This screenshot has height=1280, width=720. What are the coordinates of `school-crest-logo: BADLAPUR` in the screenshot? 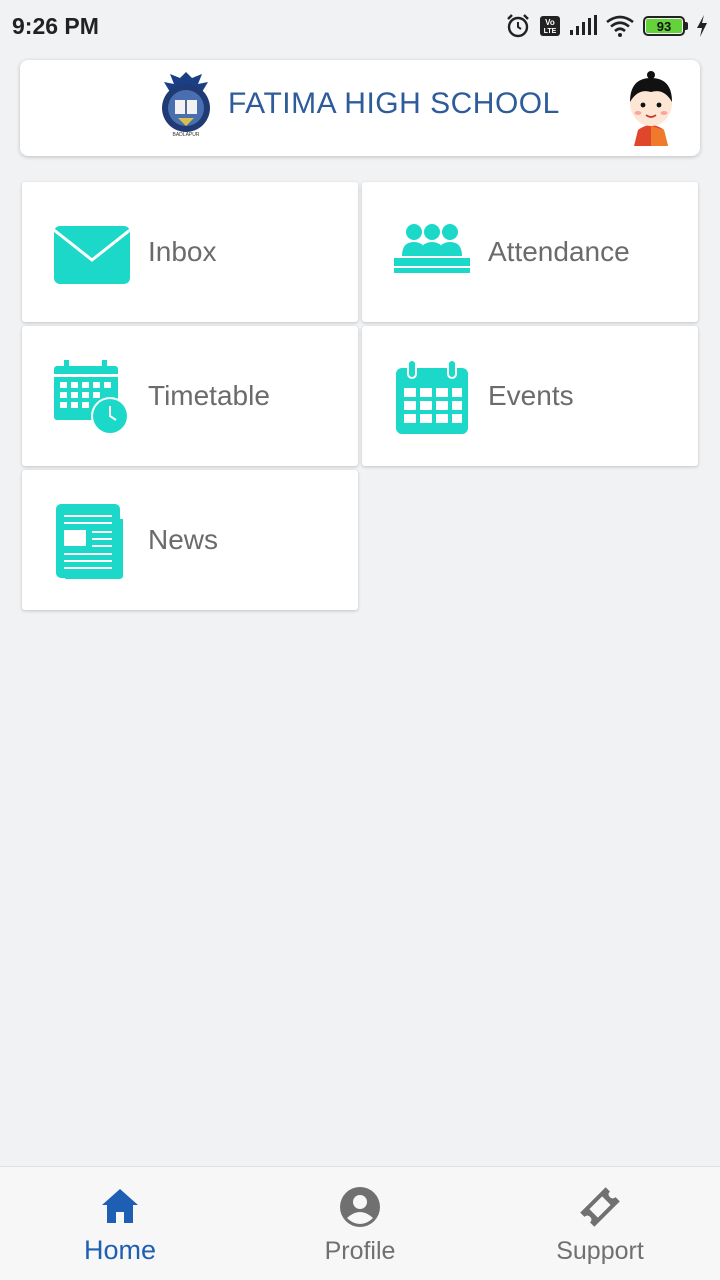 It's located at (186, 105).